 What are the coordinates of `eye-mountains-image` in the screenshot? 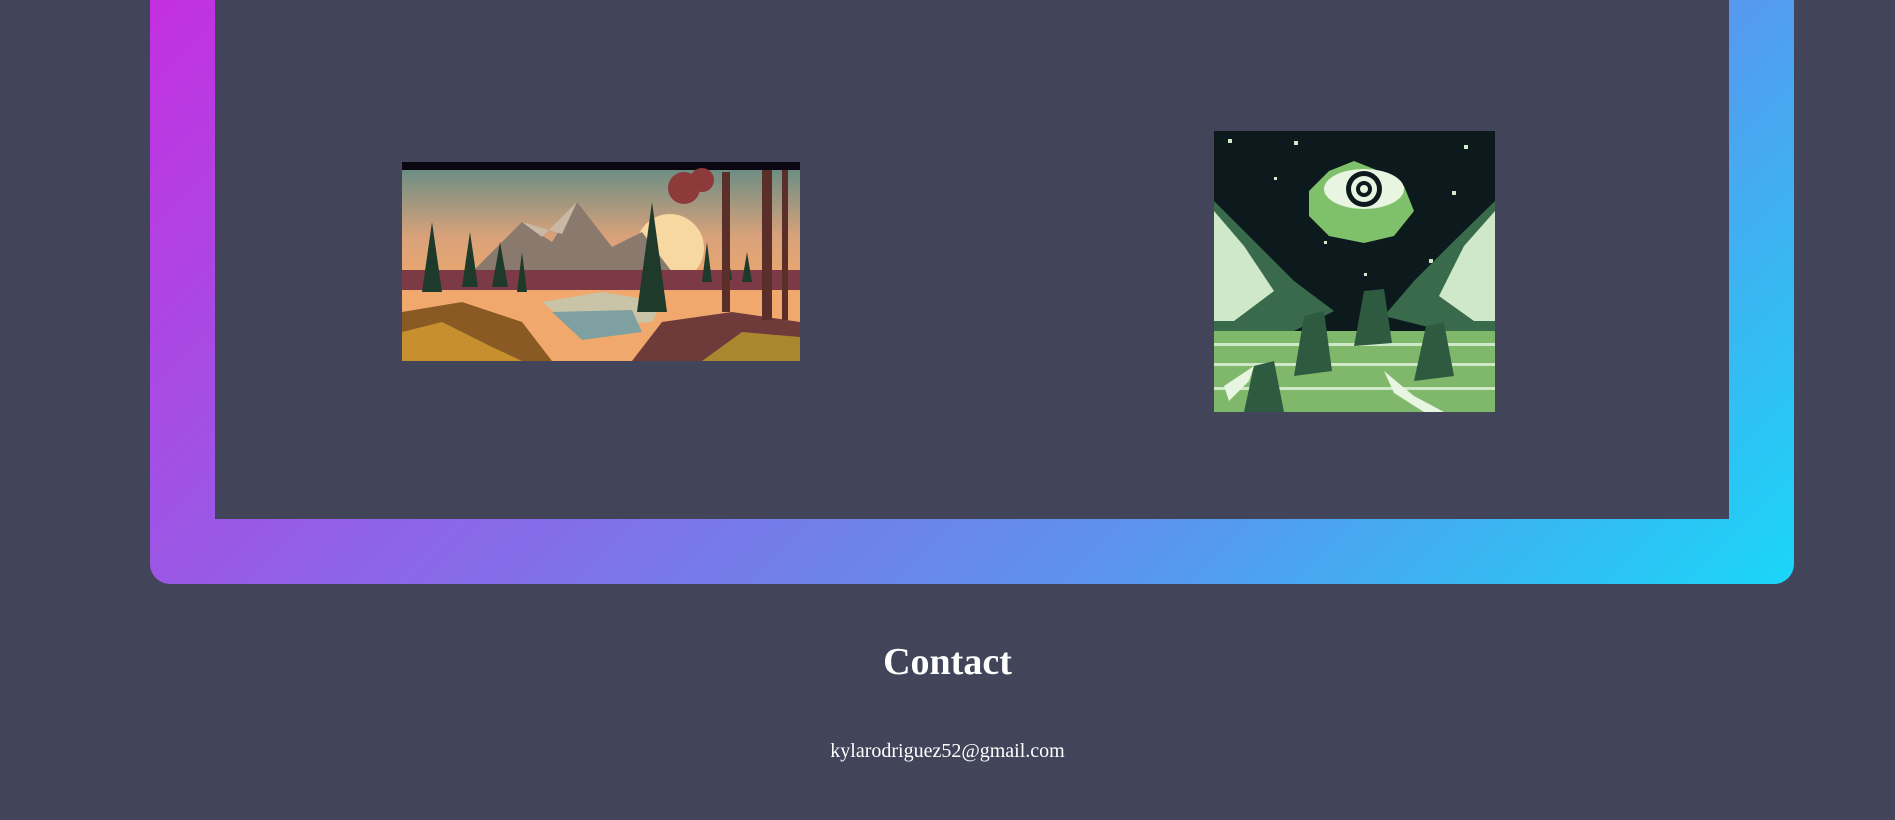 It's located at (1354, 271).